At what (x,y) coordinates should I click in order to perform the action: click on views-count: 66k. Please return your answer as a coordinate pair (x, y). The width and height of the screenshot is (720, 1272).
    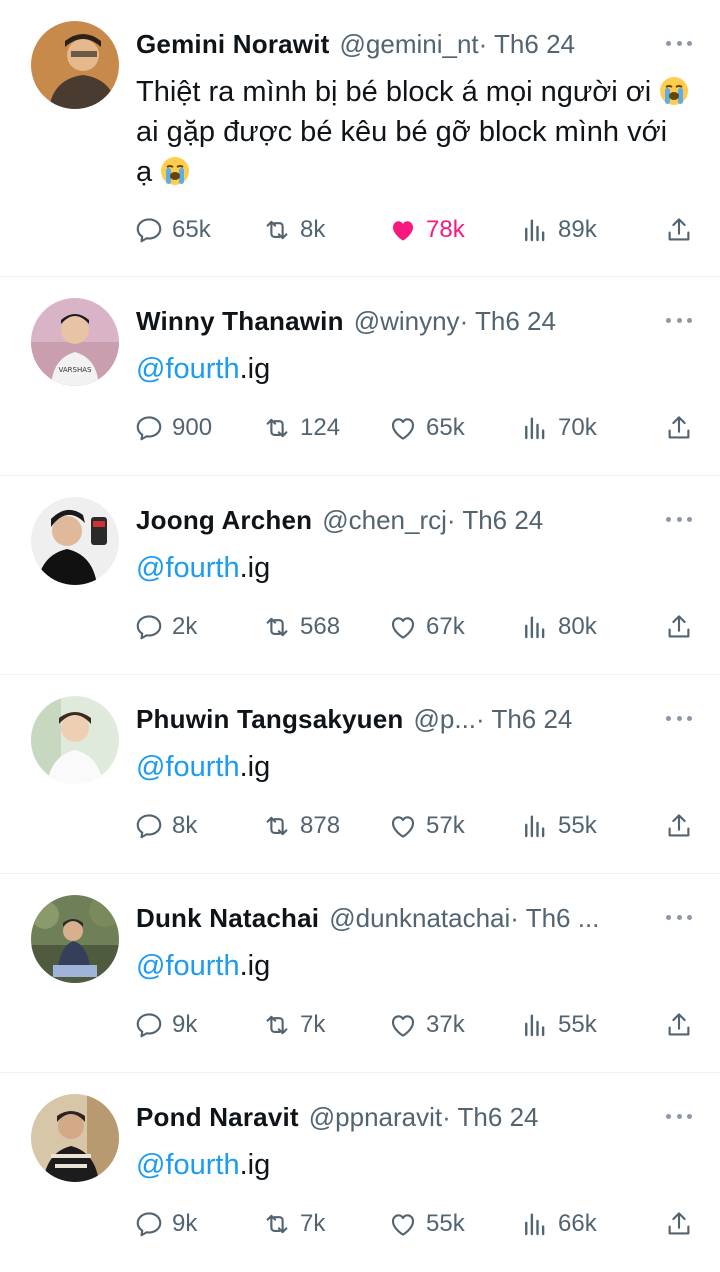
    Looking at the image, I should click on (577, 1223).